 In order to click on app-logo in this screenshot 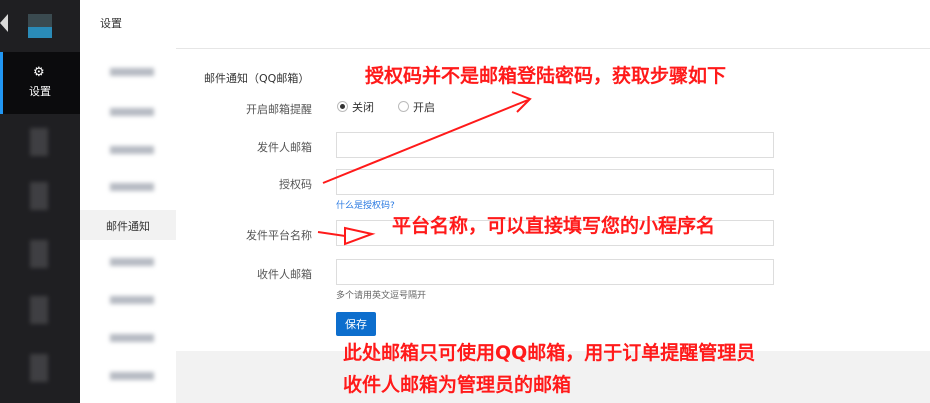, I will do `click(40, 26)`.